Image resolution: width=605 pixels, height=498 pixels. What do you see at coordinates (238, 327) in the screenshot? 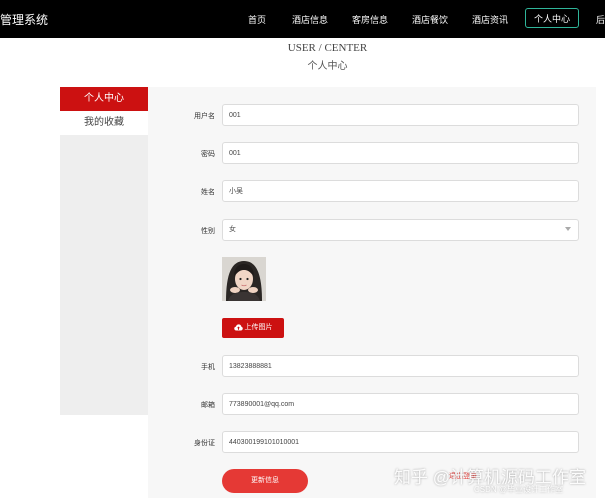
I see `cloud-upload-icon` at bounding box center [238, 327].